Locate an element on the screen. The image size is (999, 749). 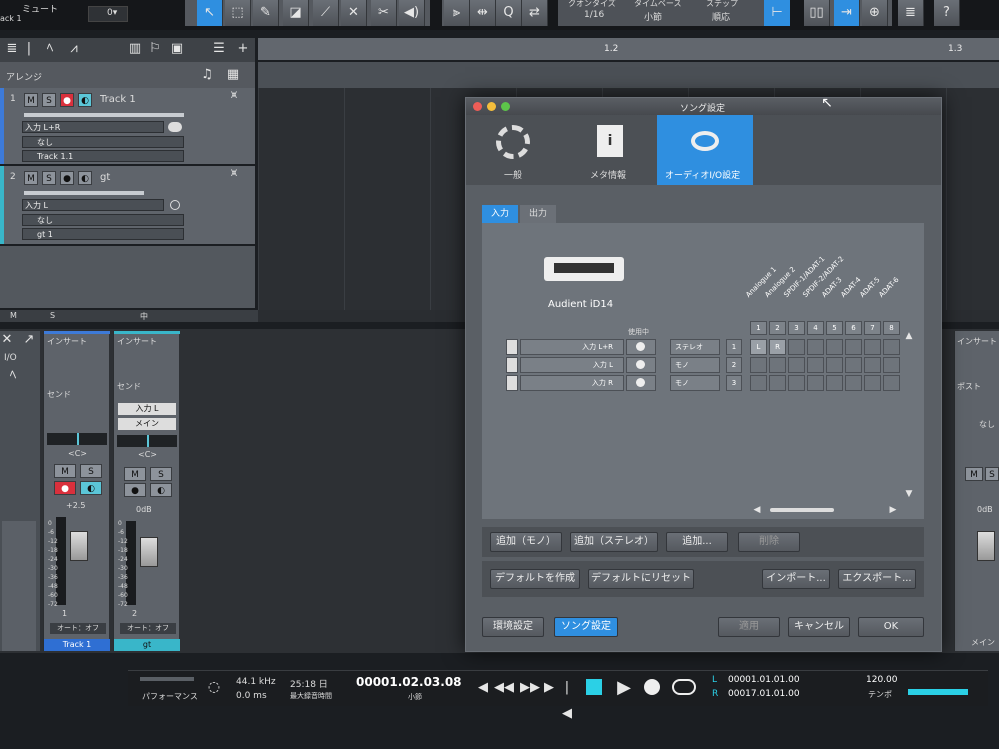
chord-icon: ▥ is located at coordinates (135, 49).